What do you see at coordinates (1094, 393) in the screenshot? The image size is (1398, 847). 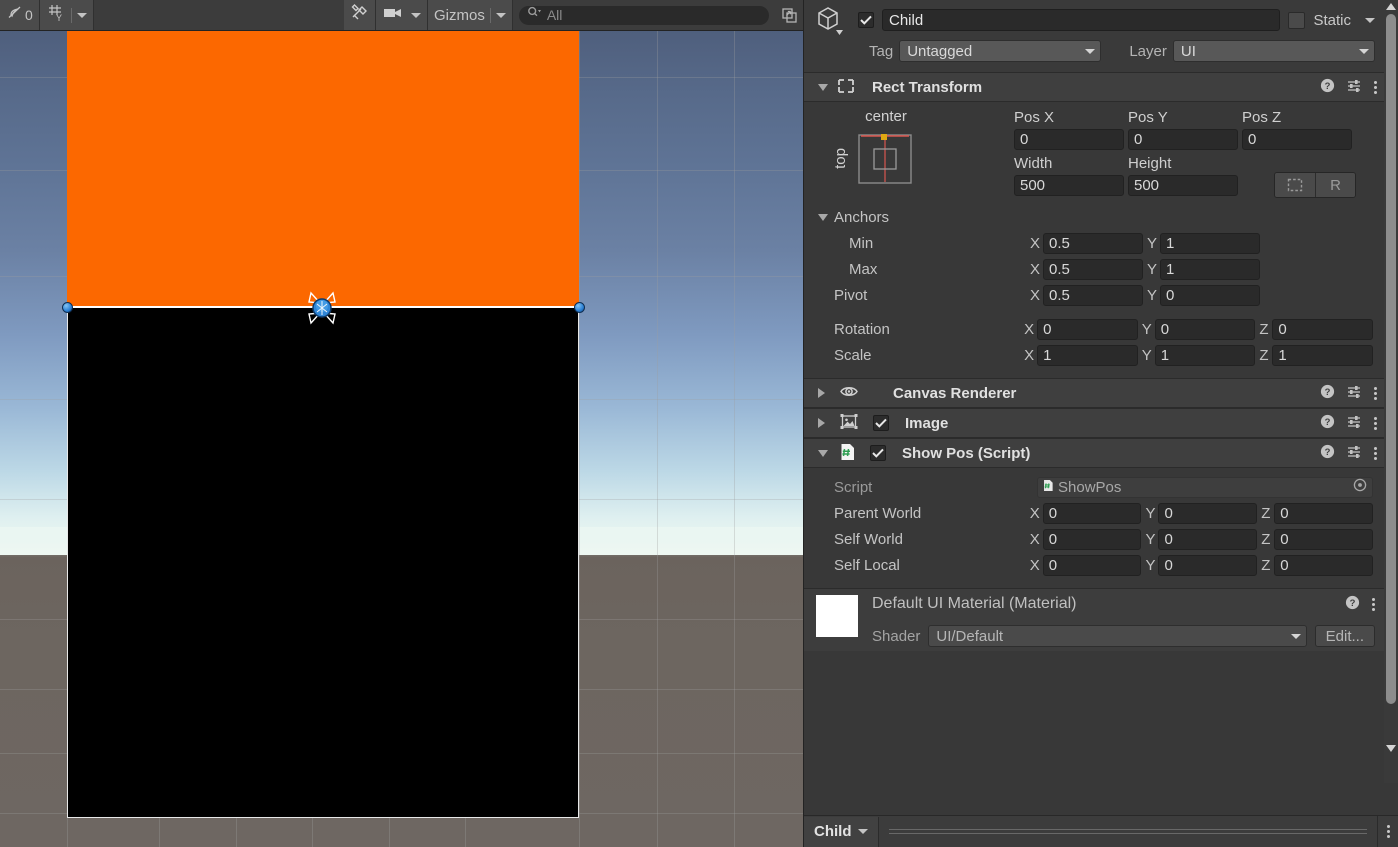 I see `component-header-canvas-renderer: Canvas Renderer ?` at bounding box center [1094, 393].